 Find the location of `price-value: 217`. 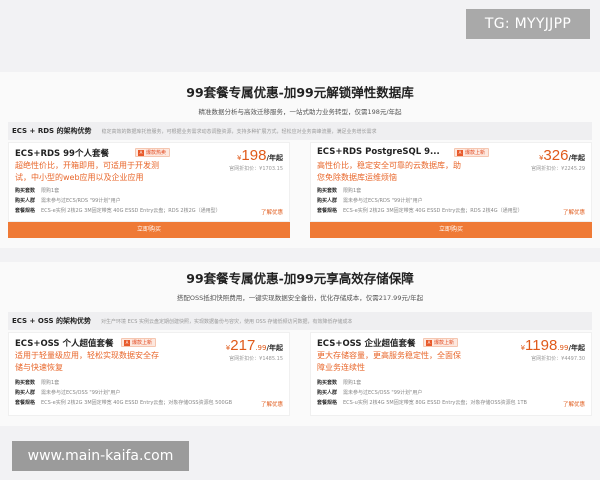

price-value: 217 is located at coordinates (243, 345).